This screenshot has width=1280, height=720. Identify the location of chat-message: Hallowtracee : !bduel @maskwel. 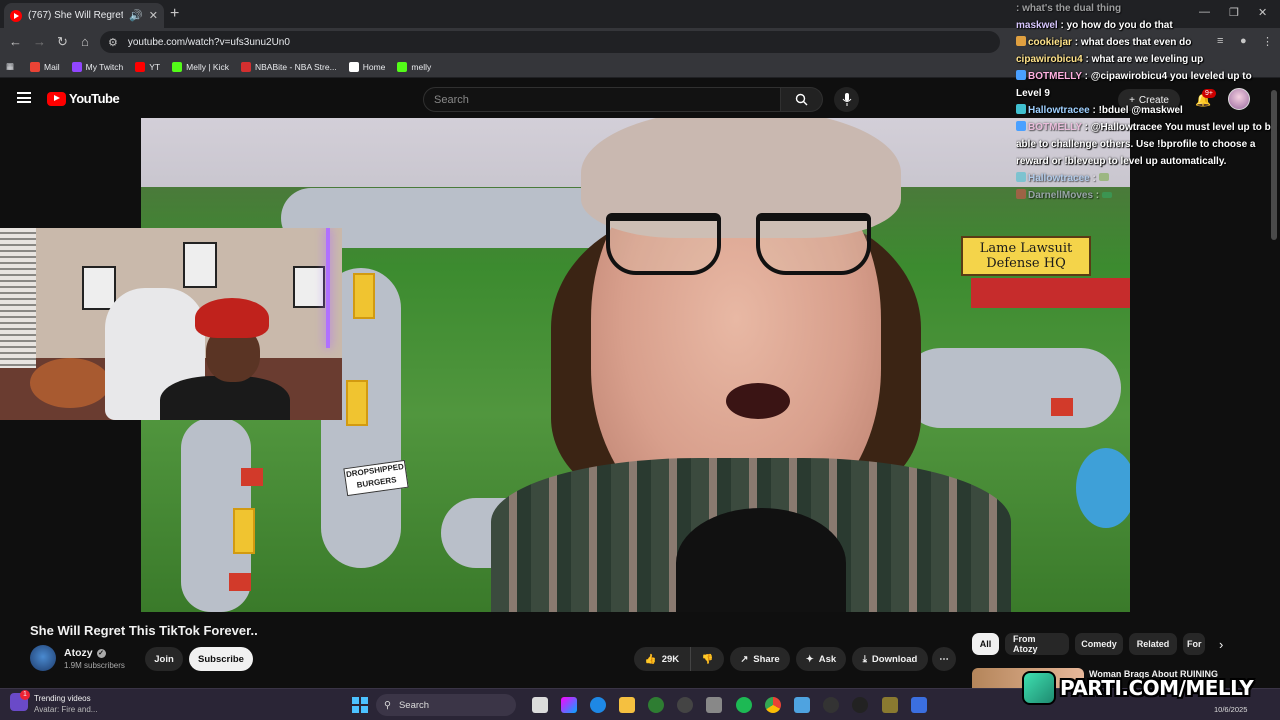
(1147, 110).